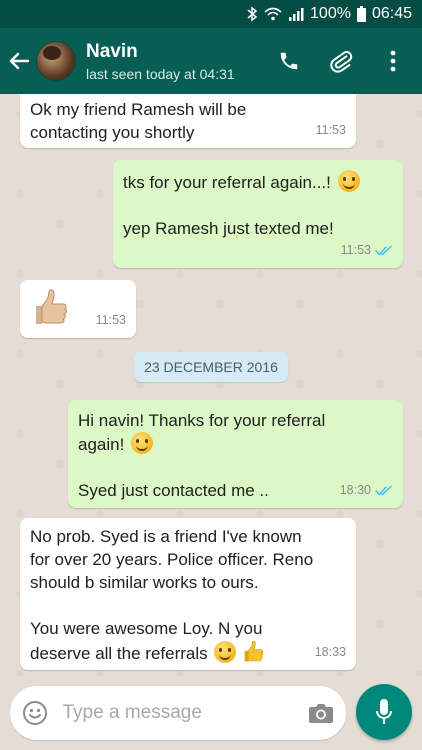  What do you see at coordinates (391, 13) in the screenshot?
I see `status-time: 06:45` at bounding box center [391, 13].